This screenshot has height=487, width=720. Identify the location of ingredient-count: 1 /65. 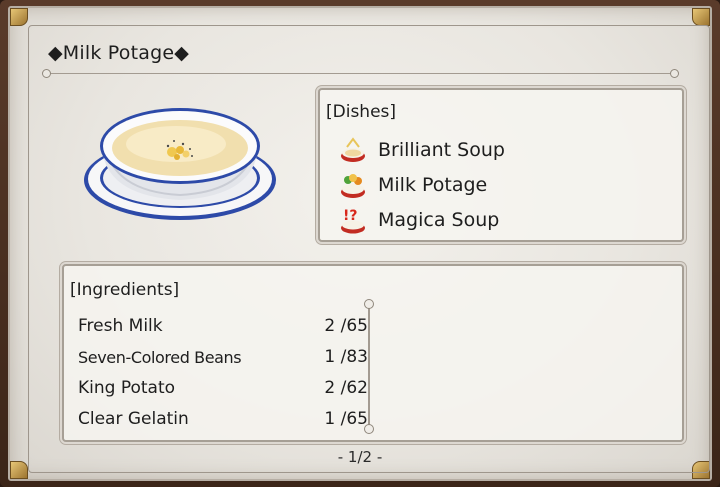
(346, 419).